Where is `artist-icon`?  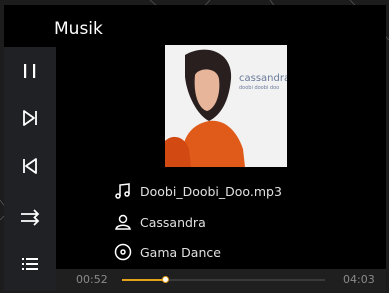 artist-icon is located at coordinates (123, 222).